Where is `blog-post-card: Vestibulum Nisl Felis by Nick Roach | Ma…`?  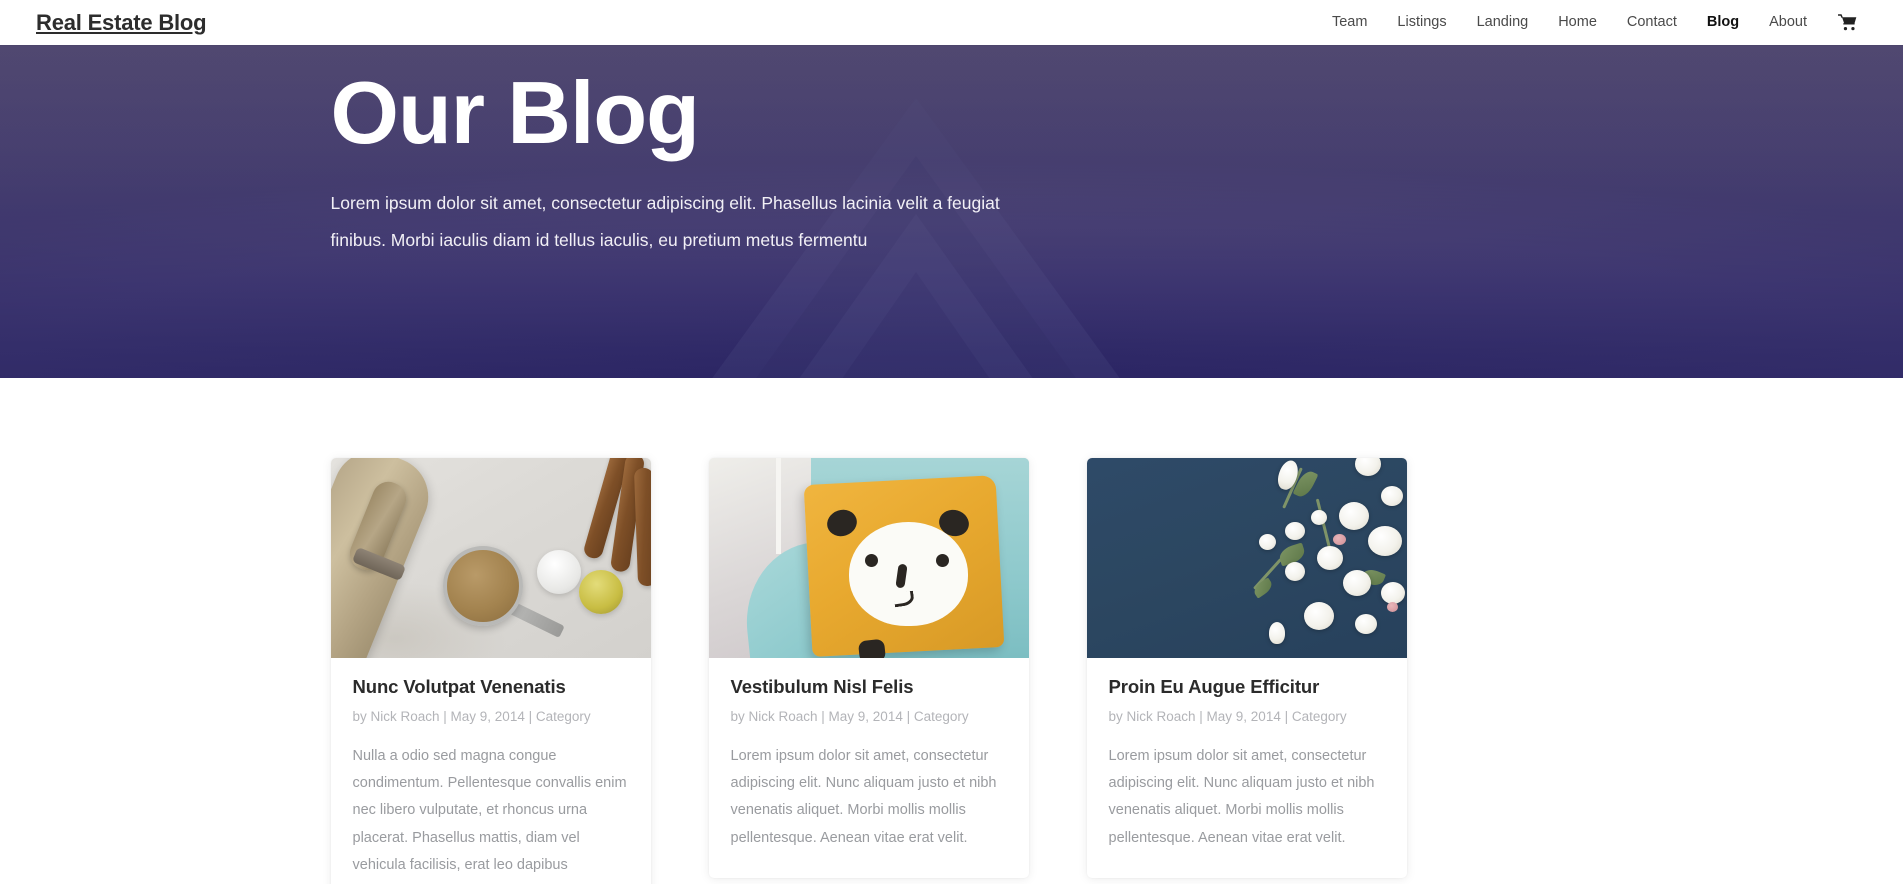
blog-post-card: Vestibulum Nisl Felis by Nick Roach | Ma… is located at coordinates (868, 668).